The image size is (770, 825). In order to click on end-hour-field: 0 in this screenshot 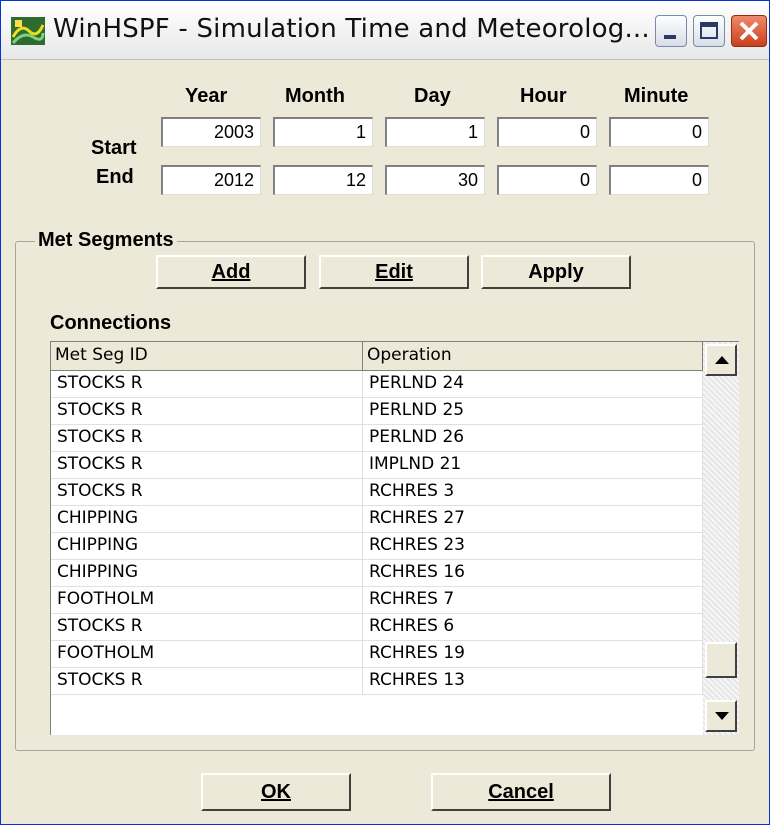, I will do `click(547, 180)`.